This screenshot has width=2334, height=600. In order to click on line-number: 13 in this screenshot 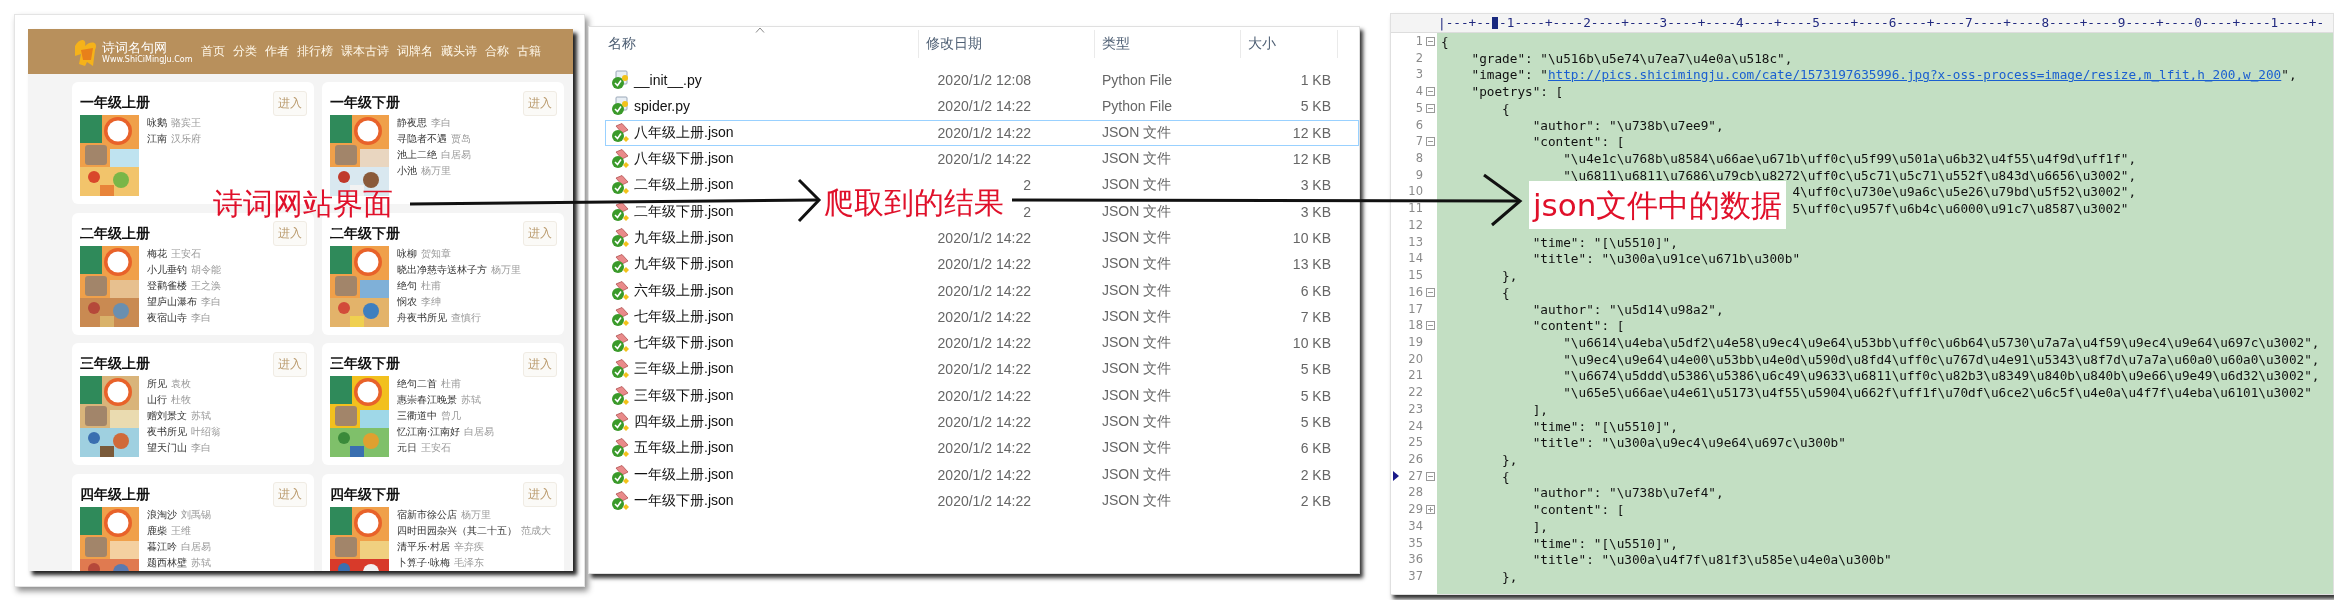, I will do `click(1415, 242)`.